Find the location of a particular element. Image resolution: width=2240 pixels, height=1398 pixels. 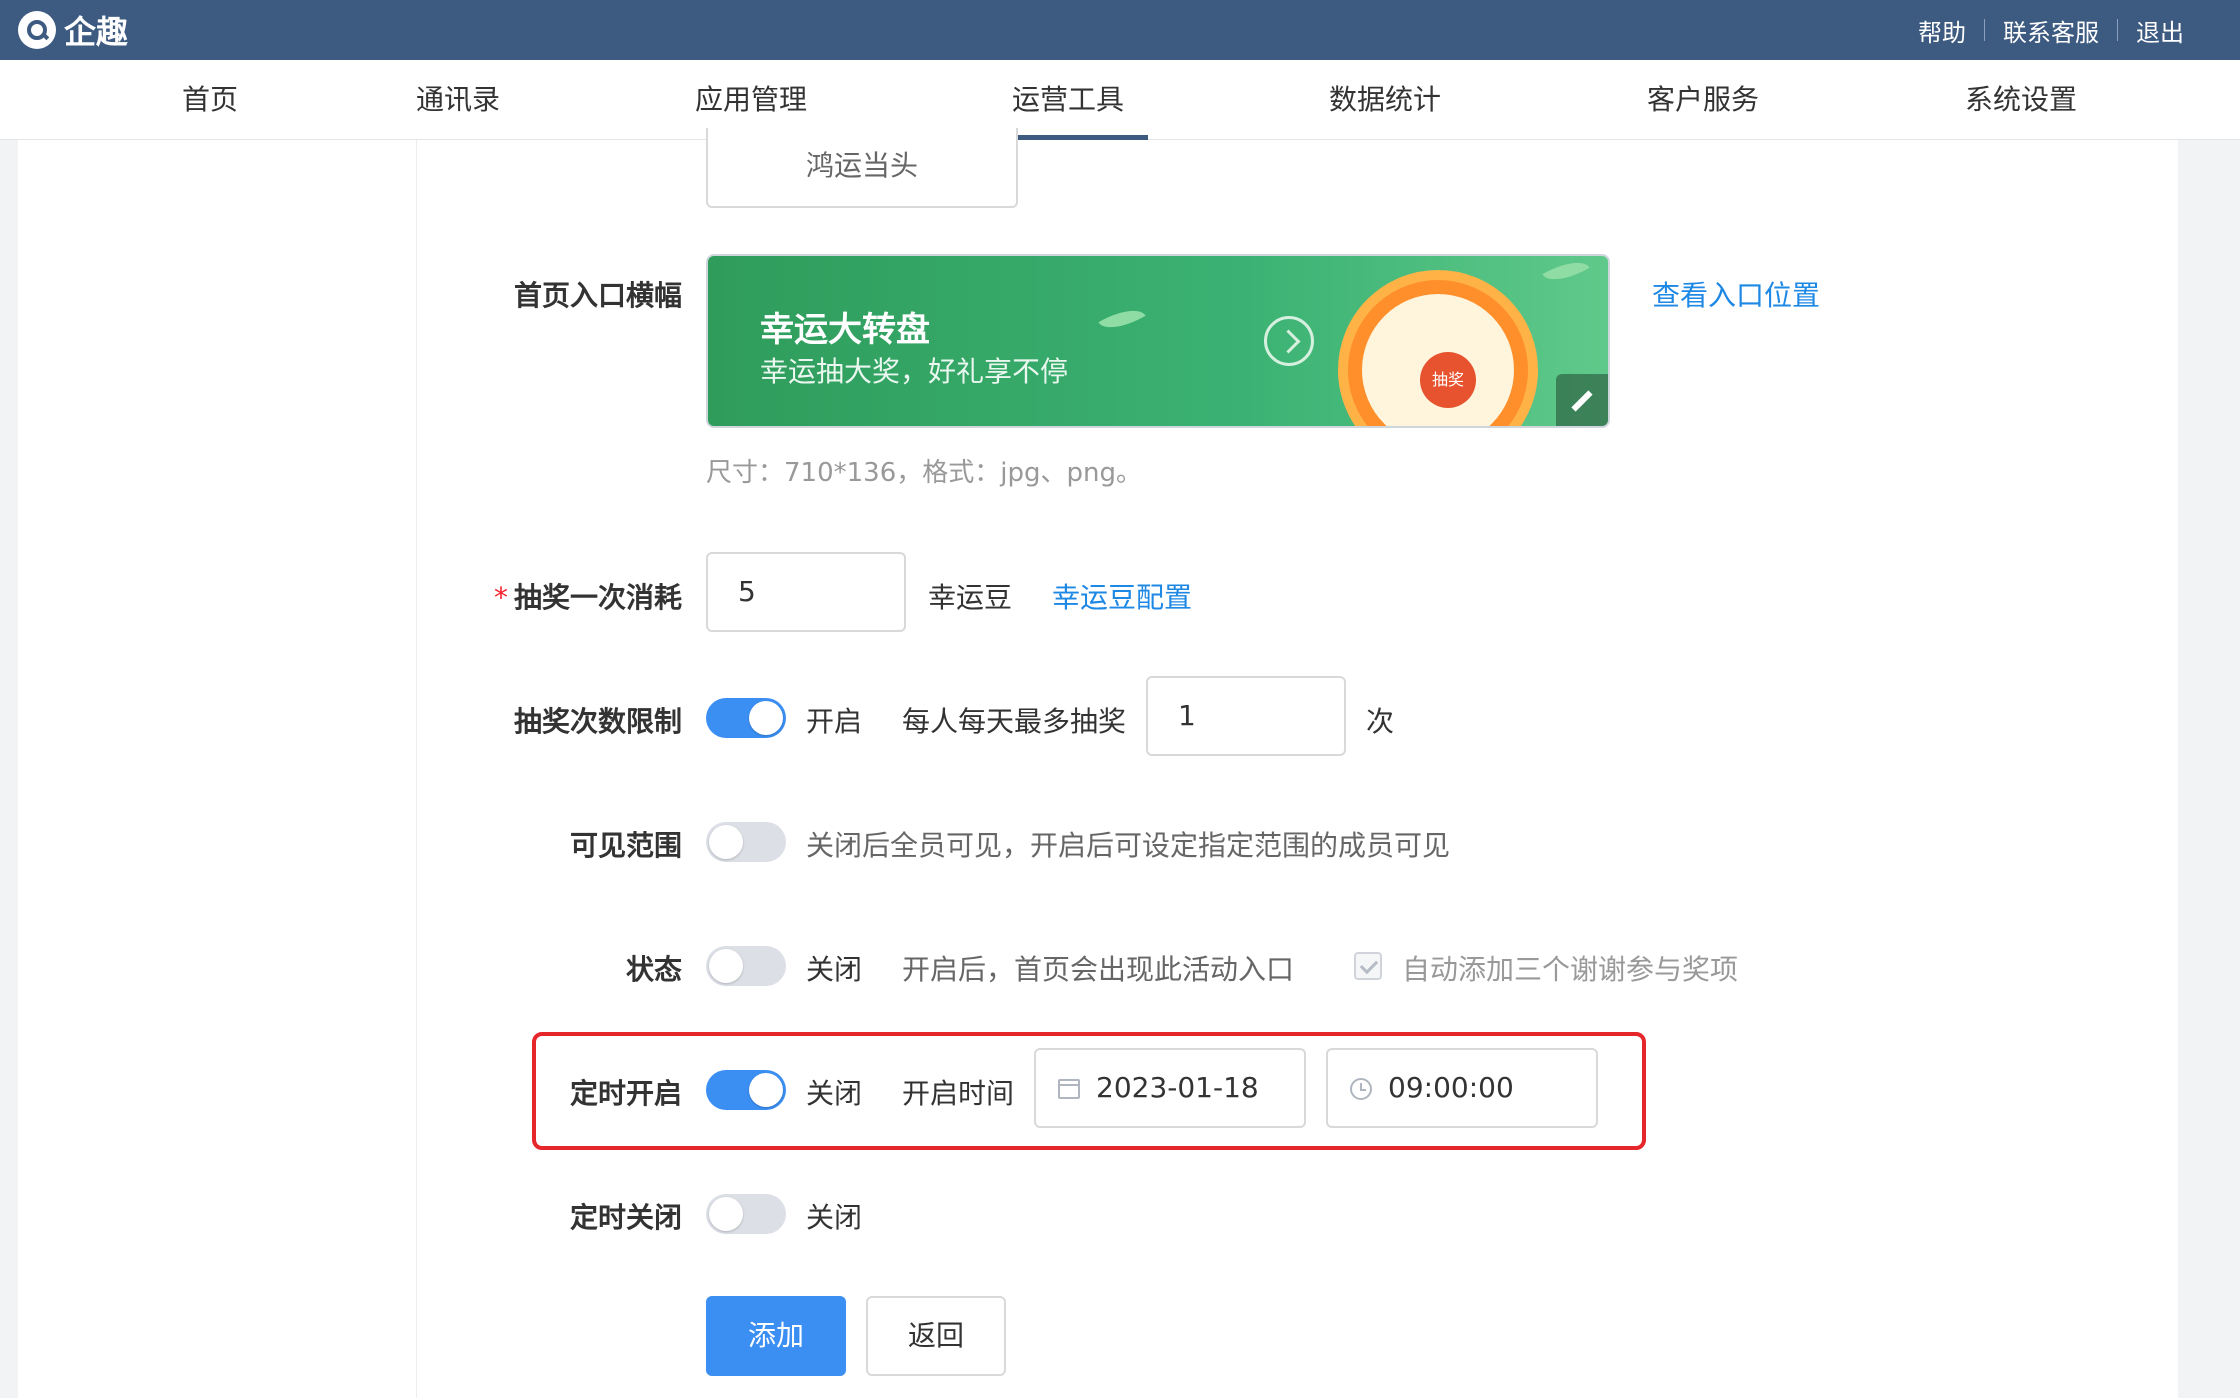

banner-image: 幸运大转盘 幸运抽大奖，好礼享不停 抽奖 is located at coordinates (1158, 341).